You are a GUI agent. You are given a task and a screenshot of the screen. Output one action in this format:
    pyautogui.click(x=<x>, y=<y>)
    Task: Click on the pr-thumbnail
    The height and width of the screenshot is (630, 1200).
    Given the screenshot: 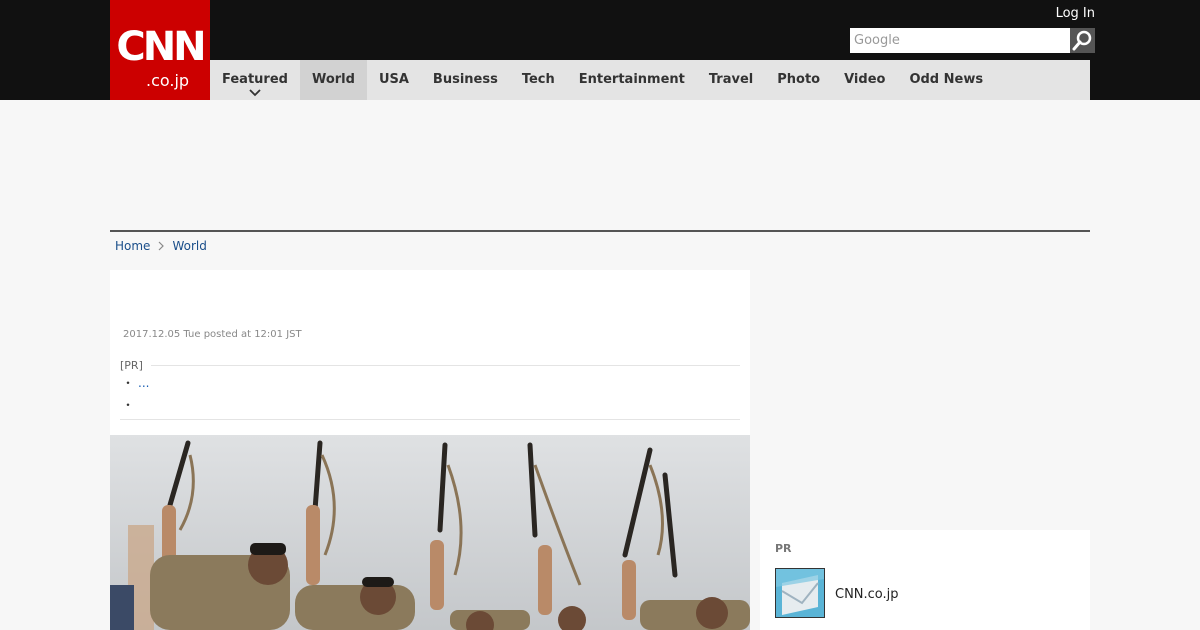 What is the action you would take?
    pyautogui.click(x=800, y=593)
    